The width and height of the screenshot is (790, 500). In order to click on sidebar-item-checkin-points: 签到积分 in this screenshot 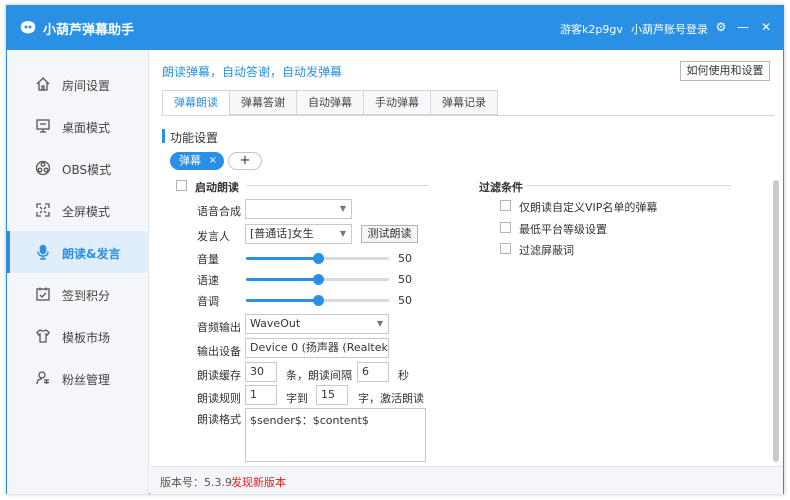, I will do `click(78, 294)`.